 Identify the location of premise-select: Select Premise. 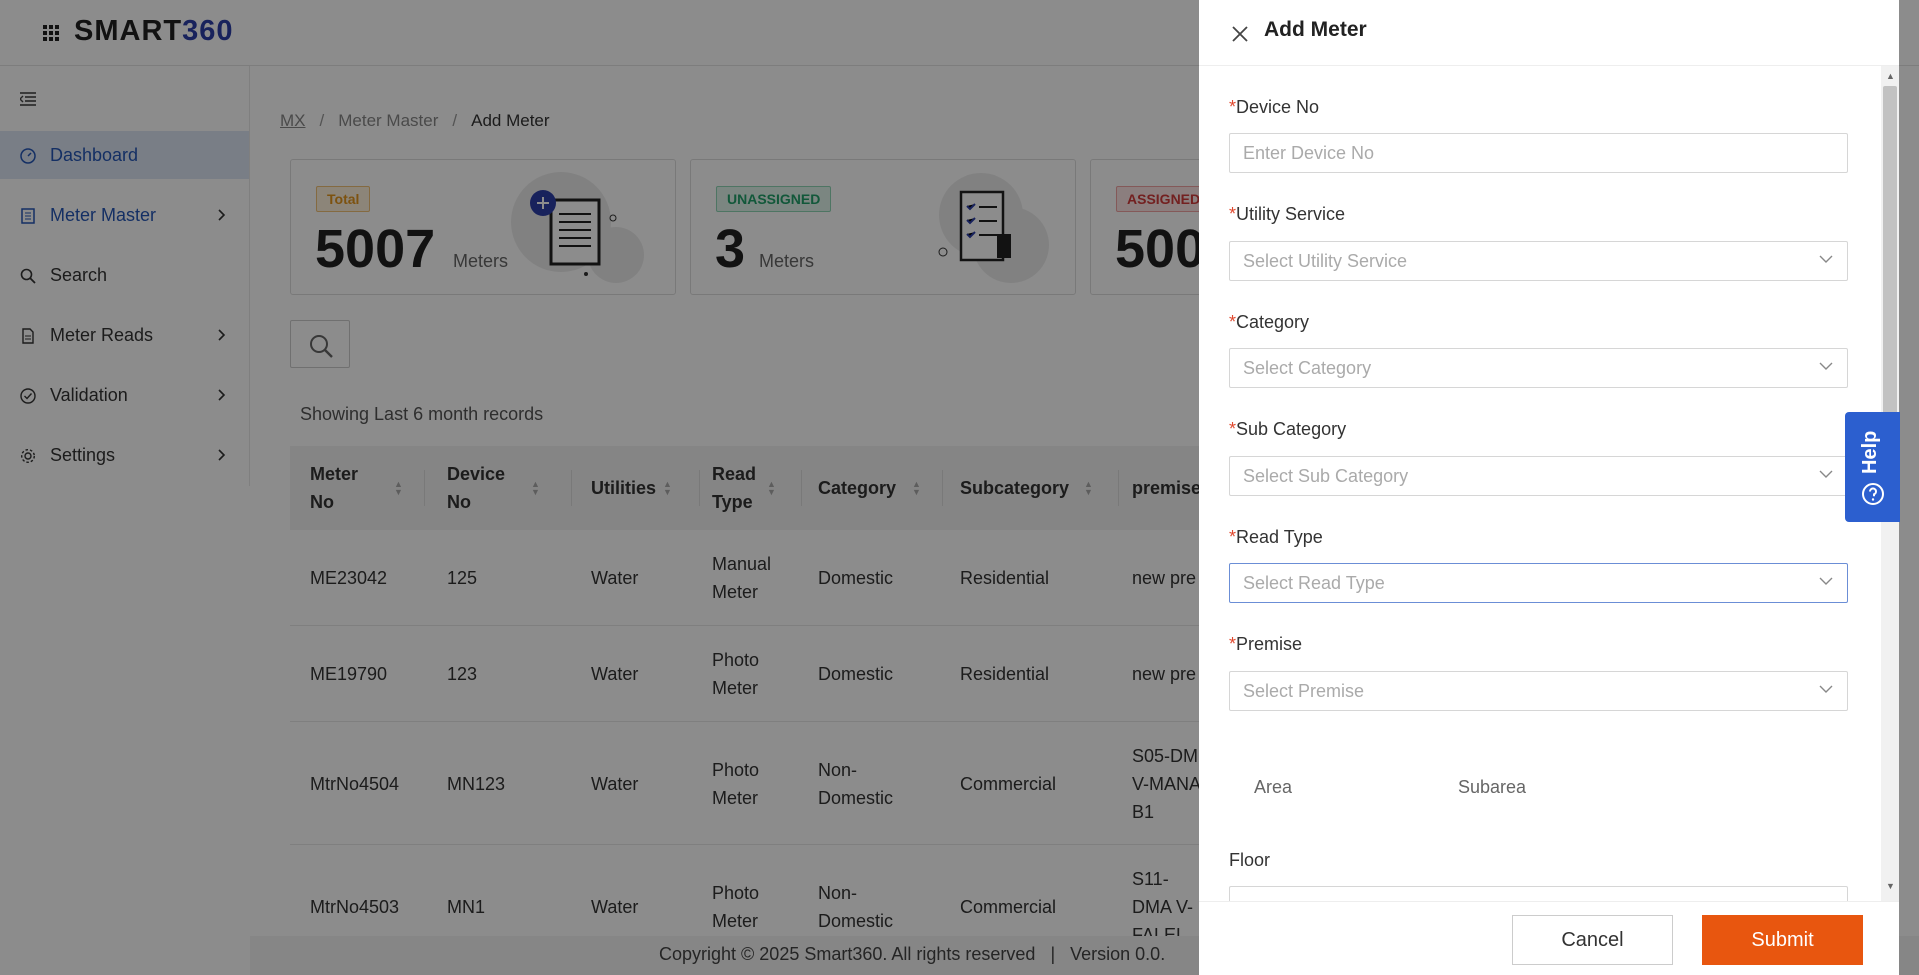
(1538, 691).